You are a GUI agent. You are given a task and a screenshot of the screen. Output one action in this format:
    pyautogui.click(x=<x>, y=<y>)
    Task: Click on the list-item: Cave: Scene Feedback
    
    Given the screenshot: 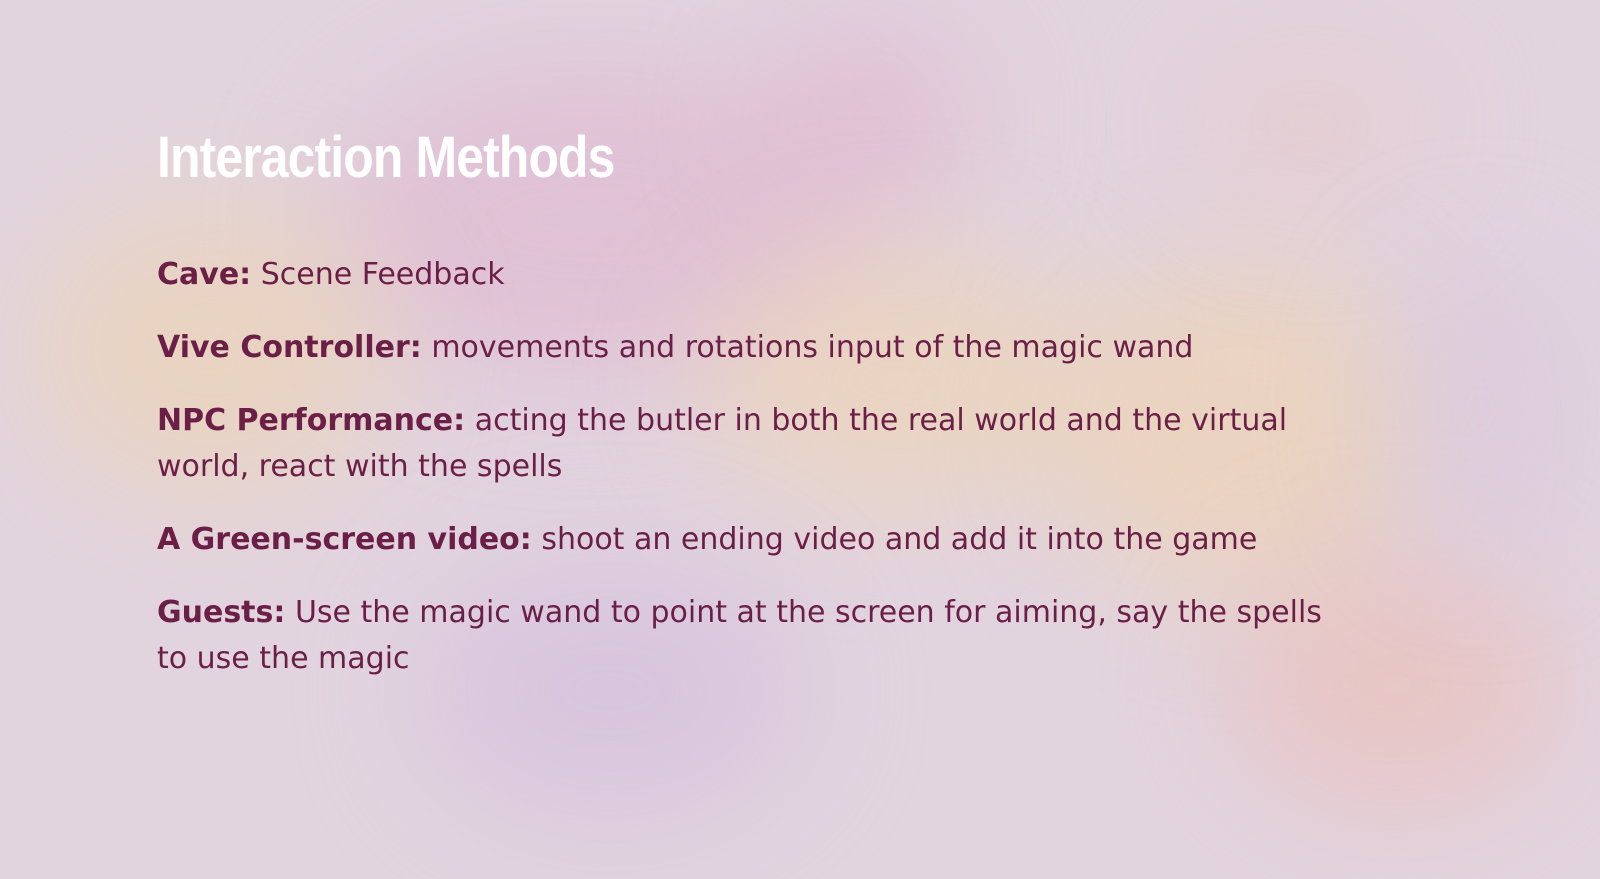 What is the action you would take?
    pyautogui.click(x=757, y=275)
    